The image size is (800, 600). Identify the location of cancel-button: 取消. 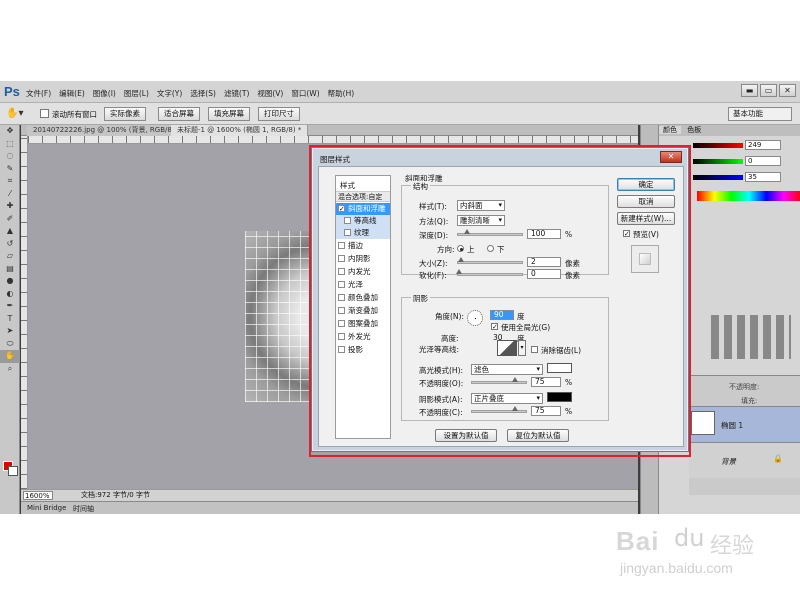
(646, 201).